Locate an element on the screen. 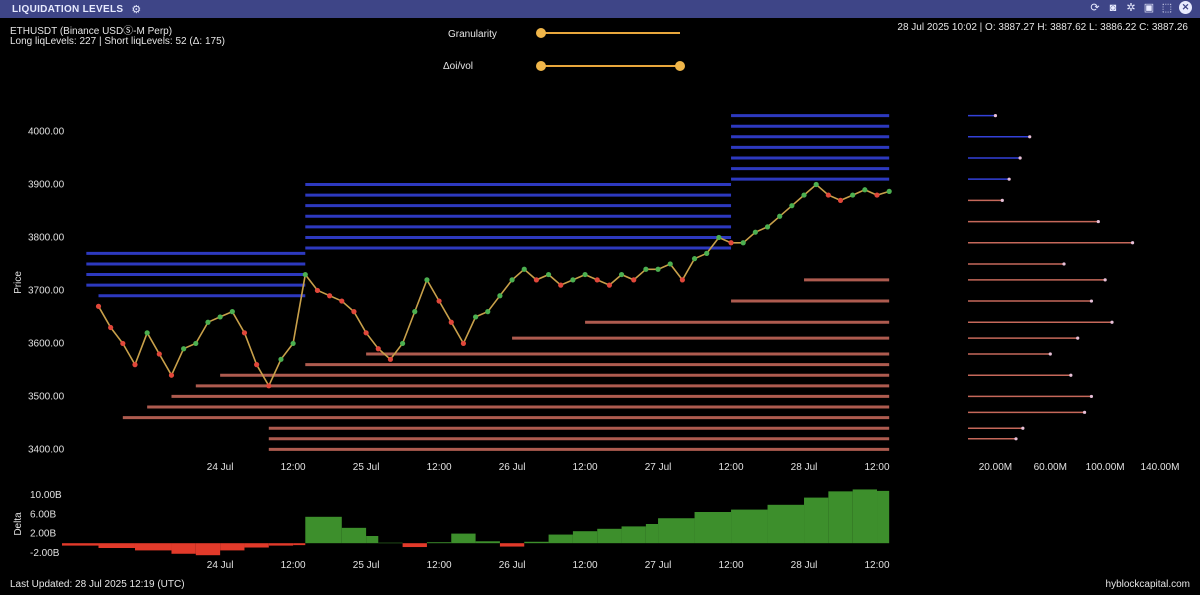  delta-tick-label: 2.00B is located at coordinates (43, 534).